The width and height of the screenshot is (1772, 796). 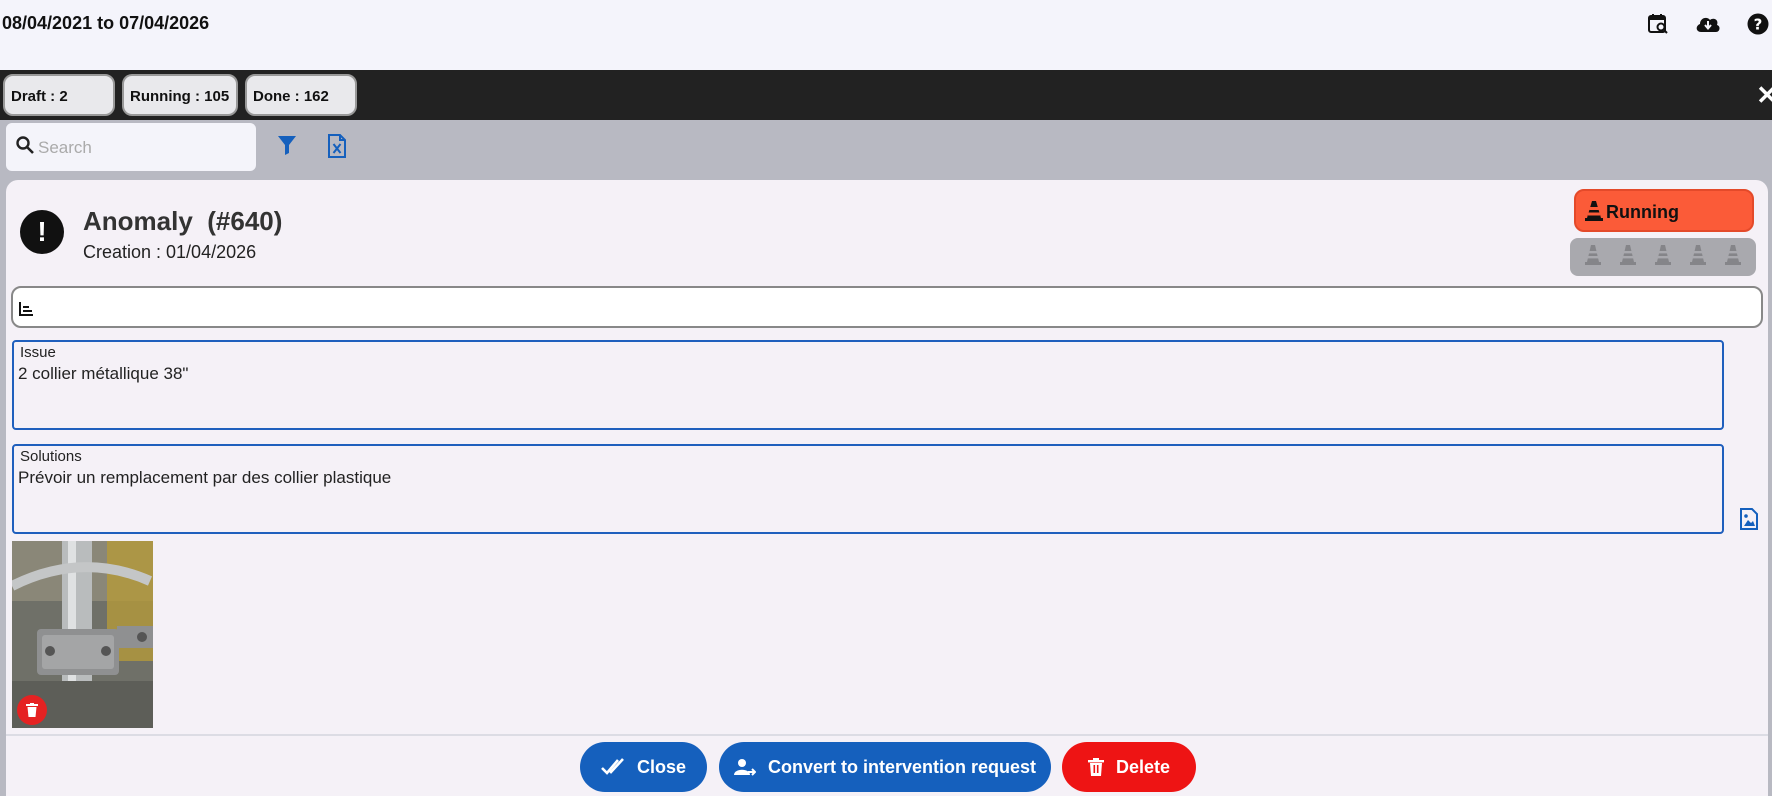 What do you see at coordinates (1642, 212) in the screenshot?
I see `status-label: Running` at bounding box center [1642, 212].